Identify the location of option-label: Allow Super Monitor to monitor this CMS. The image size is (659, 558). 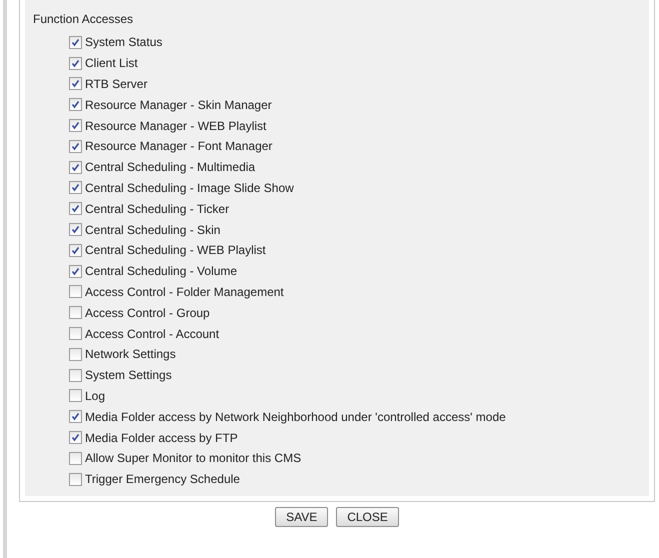
(193, 458).